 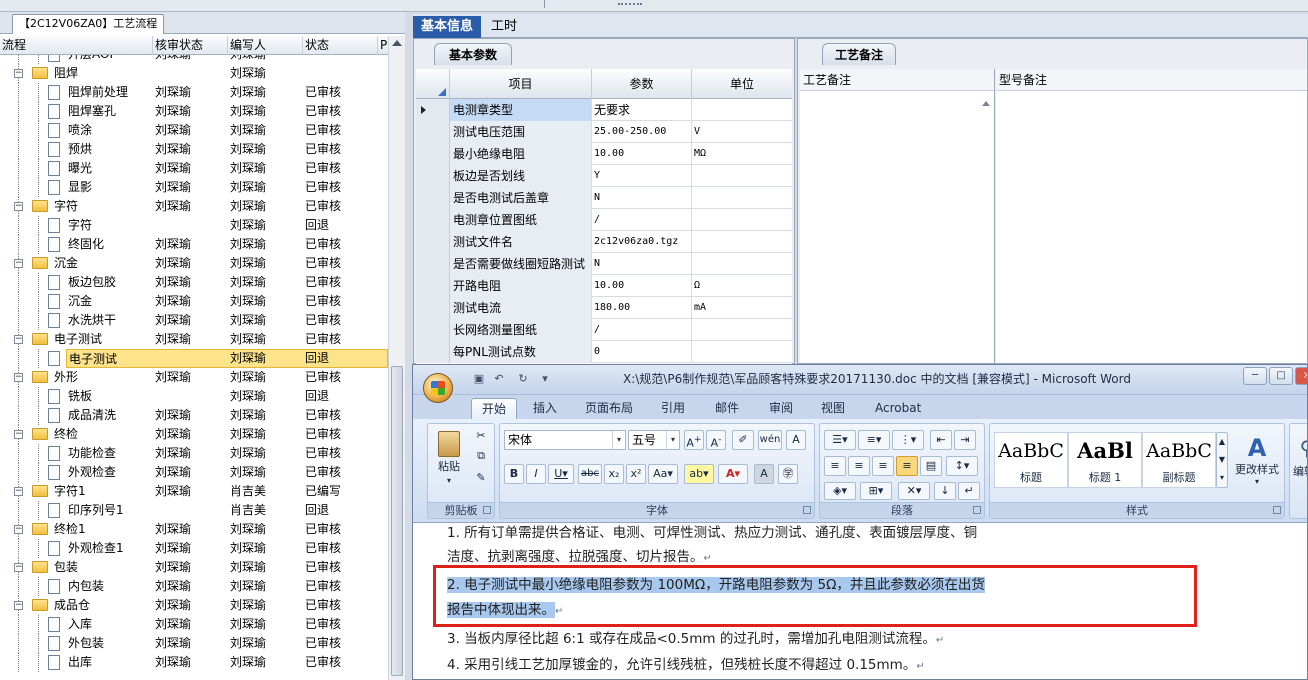 I want to click on tree-node-label: 外观检查1, so click(x=97, y=548).